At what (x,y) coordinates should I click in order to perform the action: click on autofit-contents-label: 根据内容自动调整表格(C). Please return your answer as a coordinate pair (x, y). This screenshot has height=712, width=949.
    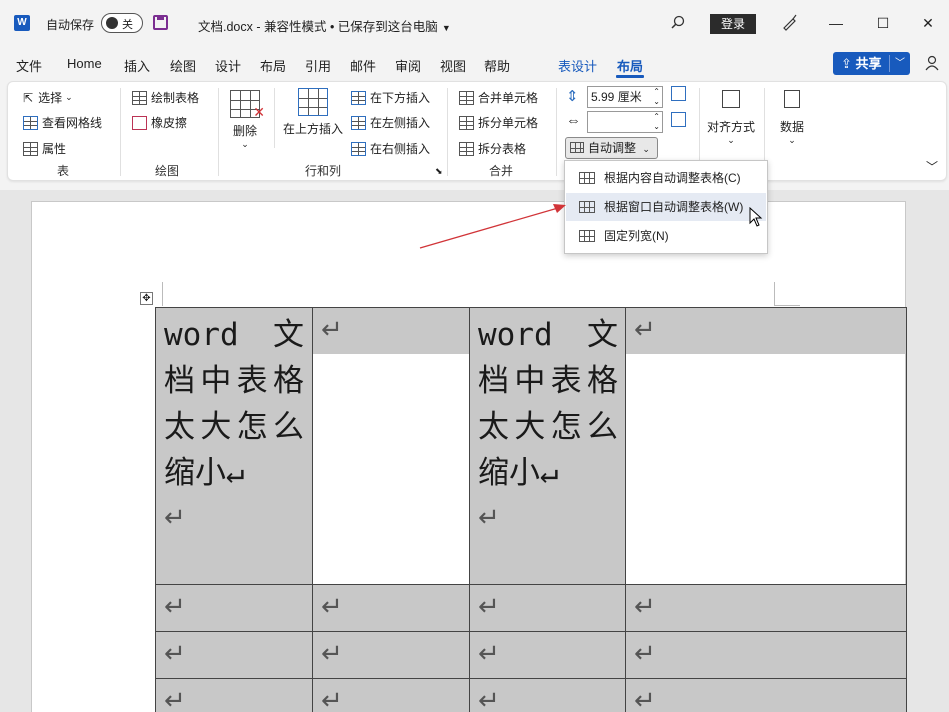
    Looking at the image, I should click on (672, 178).